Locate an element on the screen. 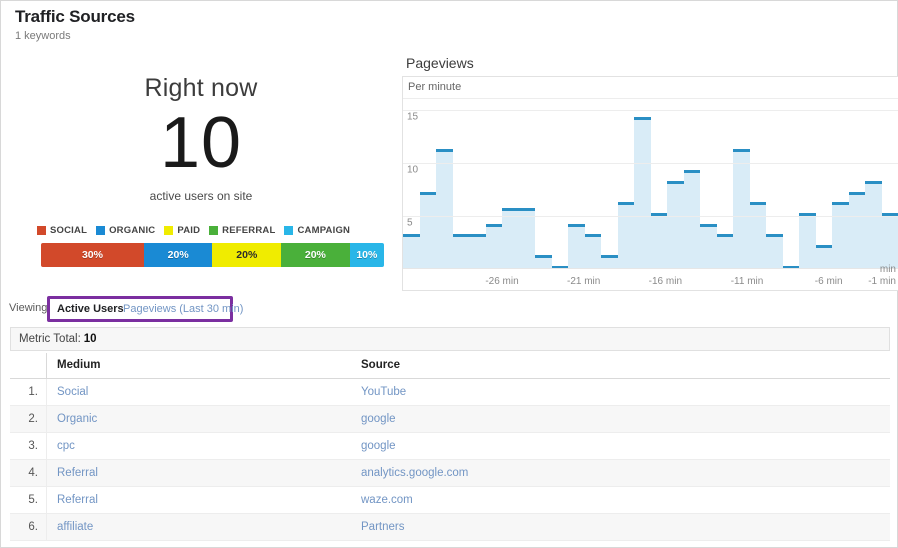 This screenshot has height=548, width=898. chart-y-tick-label: 10 is located at coordinates (413, 170).